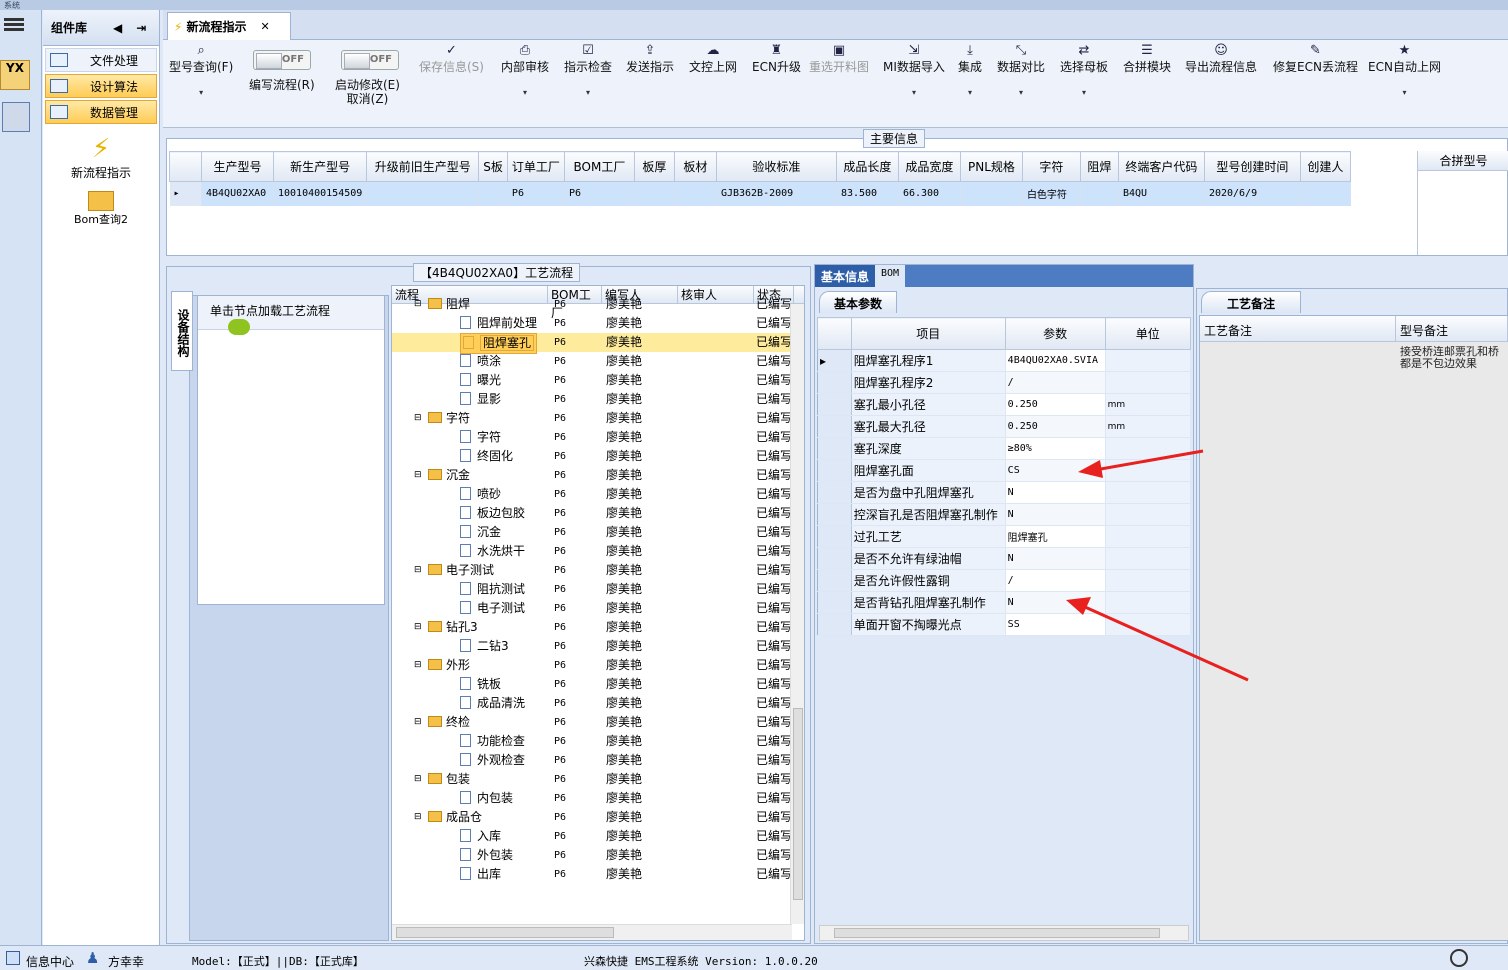 This screenshot has height=970, width=1508. Describe the element at coordinates (695, 166) in the screenshot. I see `column-header: 板材` at that location.